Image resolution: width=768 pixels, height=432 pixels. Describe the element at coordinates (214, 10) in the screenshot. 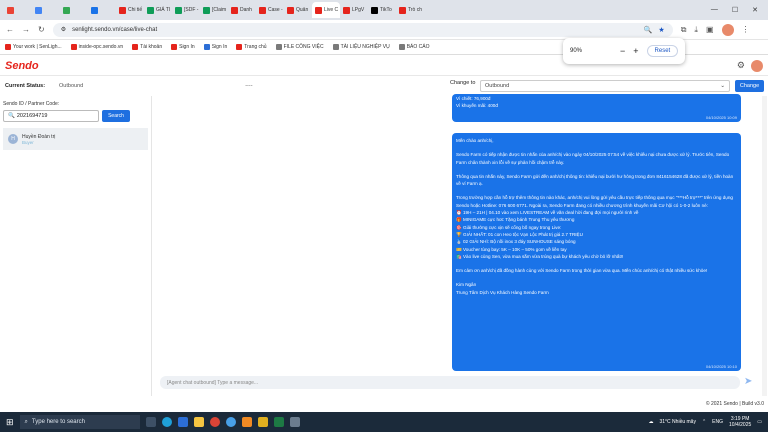

I see `browser-tab: [Claim` at that location.